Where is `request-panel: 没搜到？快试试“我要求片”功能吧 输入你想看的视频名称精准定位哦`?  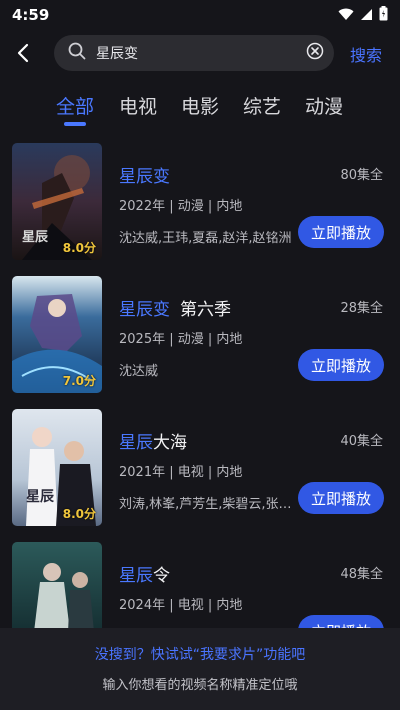
request-panel: 没搜到？快试试“我要求片”功能吧 输入你想看的视频名称精准定位哦 is located at coordinates (200, 669).